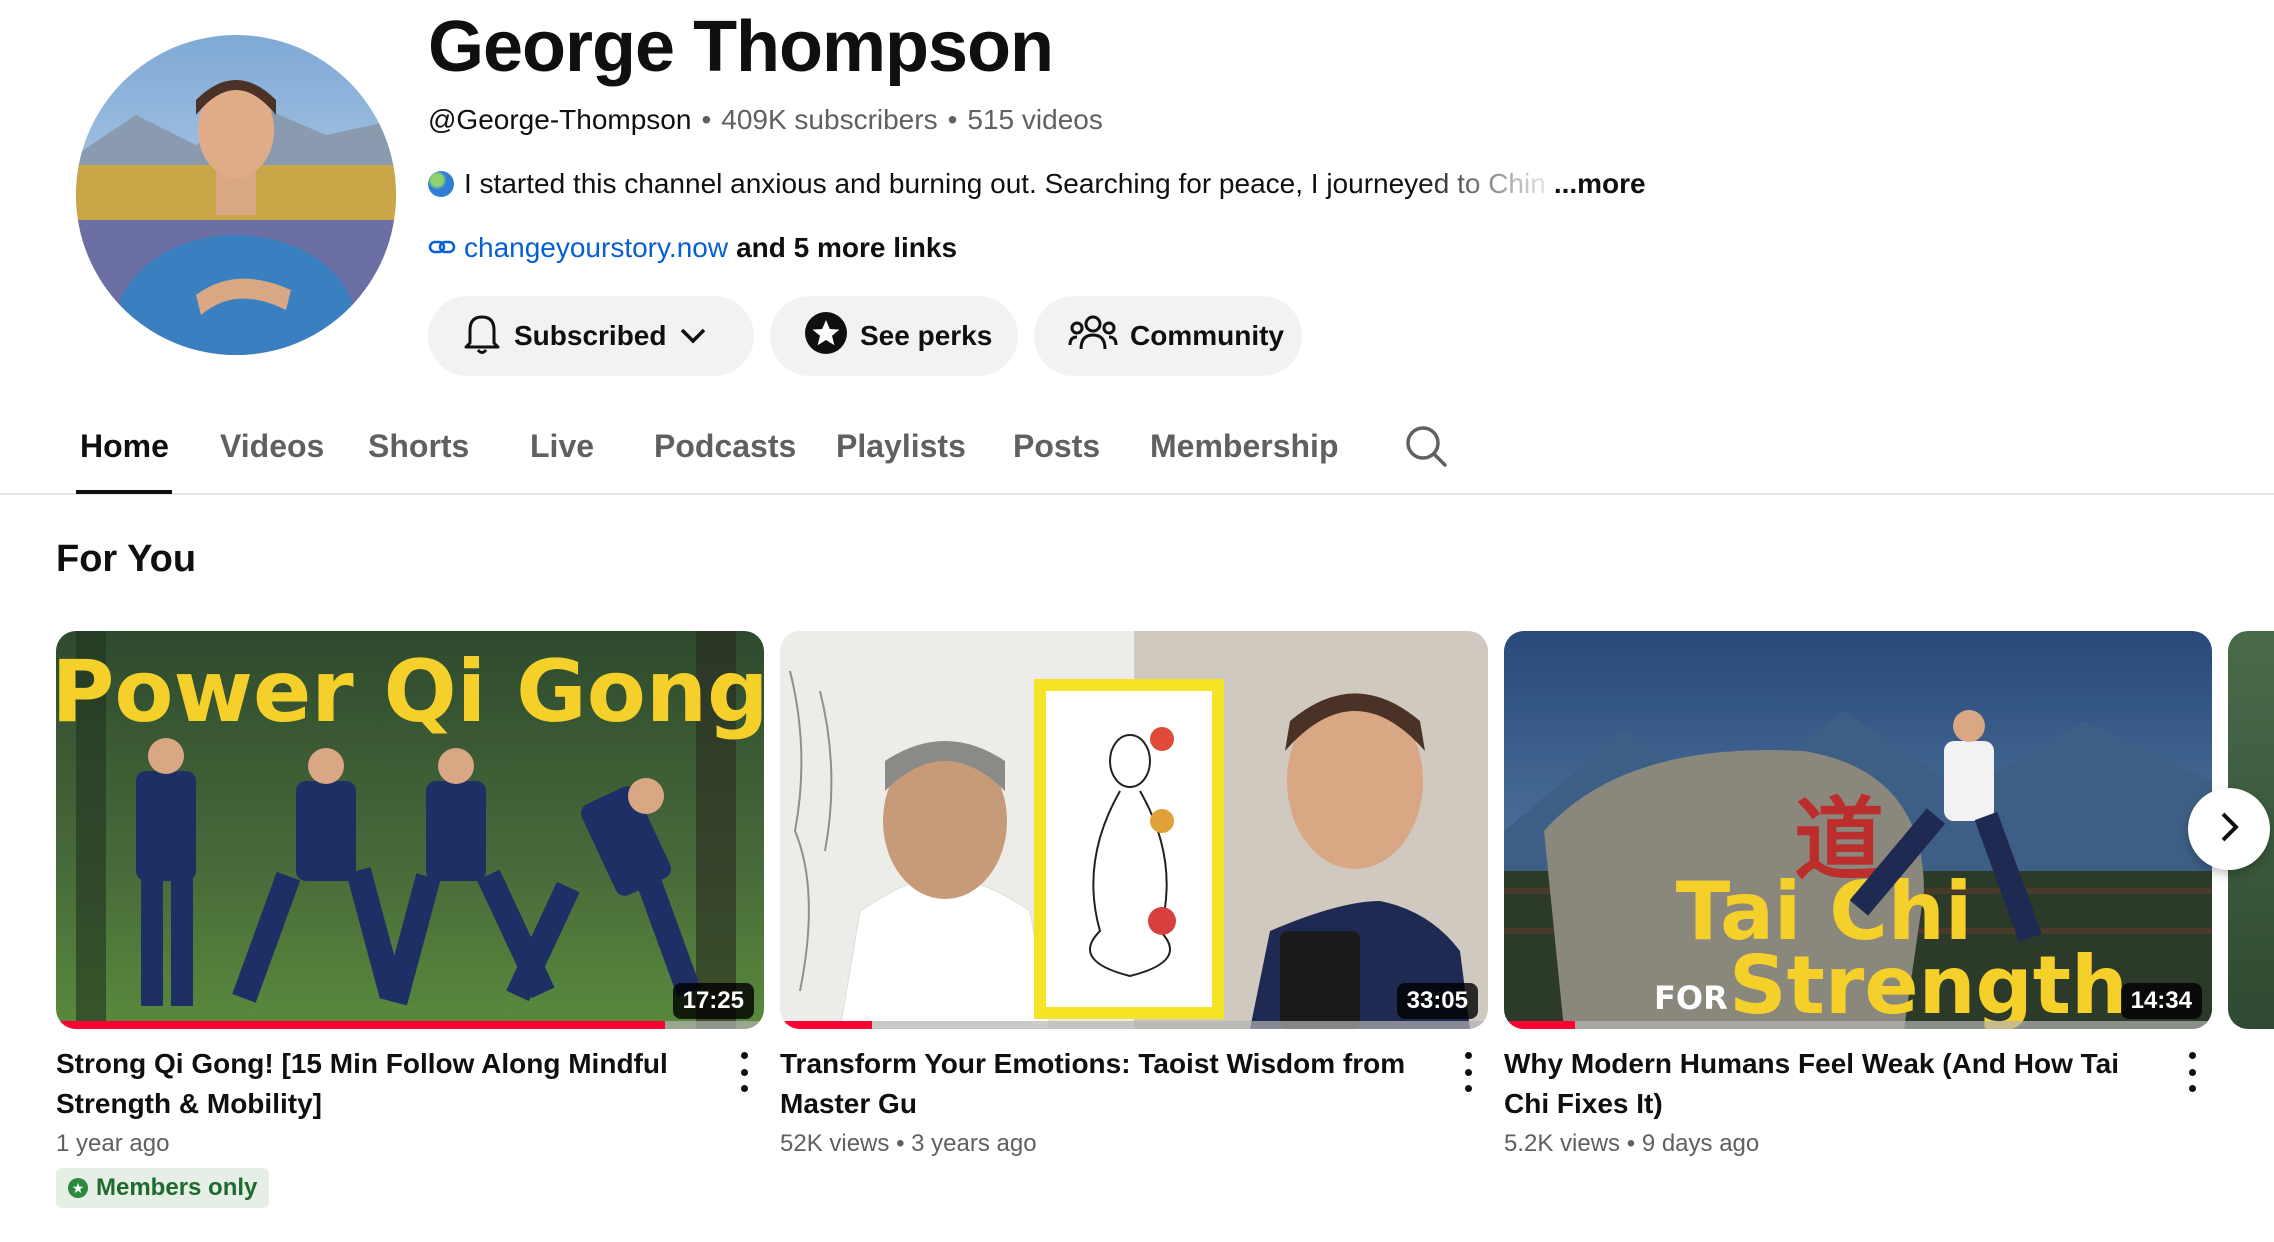  What do you see at coordinates (826, 336) in the screenshot?
I see `star-badge-icon` at bounding box center [826, 336].